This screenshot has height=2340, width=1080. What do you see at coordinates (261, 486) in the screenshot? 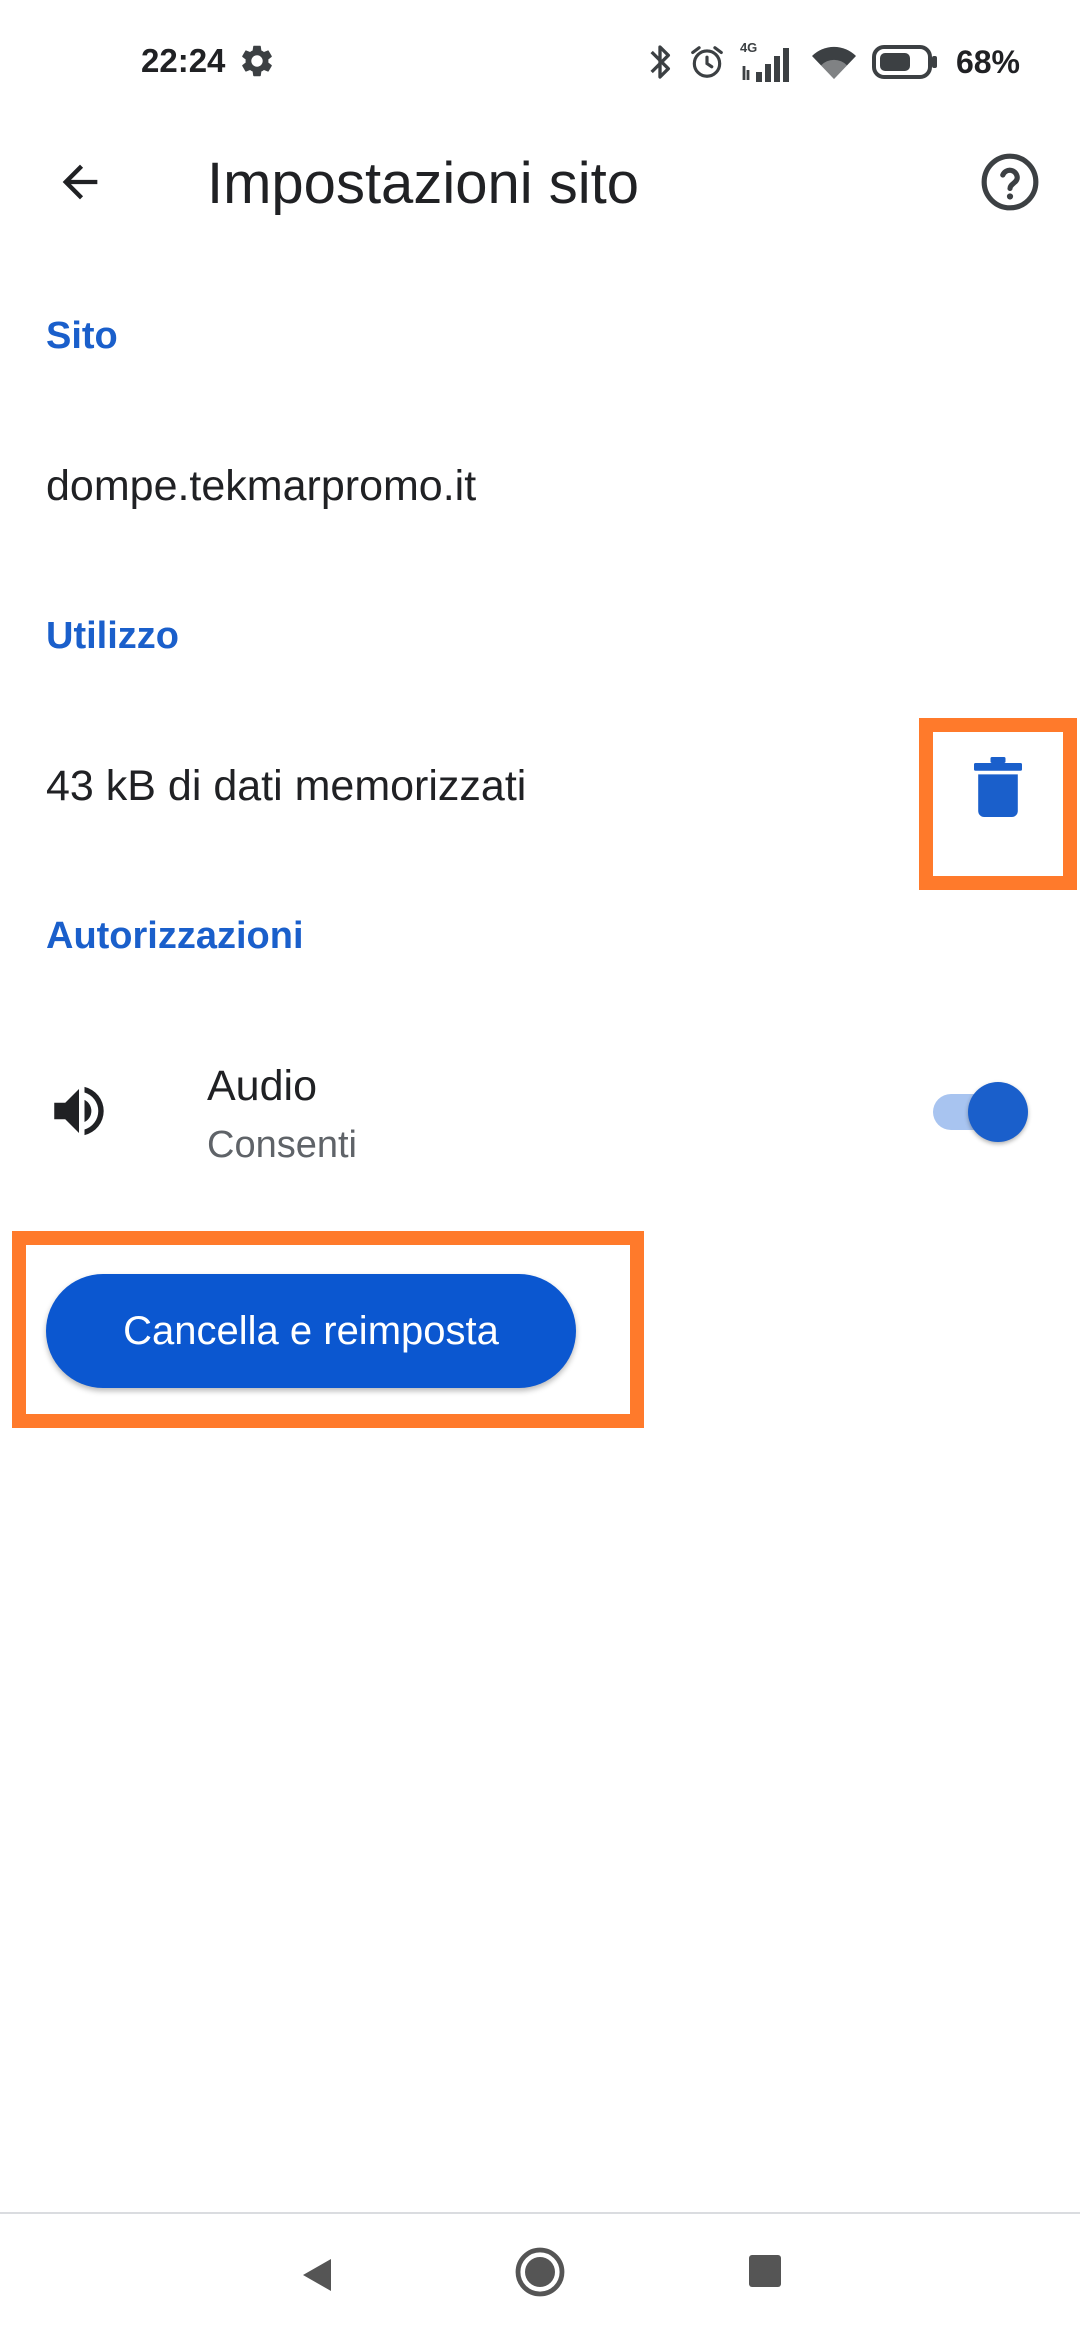
I see `site-domain: dompe.tekmarpromo.it` at bounding box center [261, 486].